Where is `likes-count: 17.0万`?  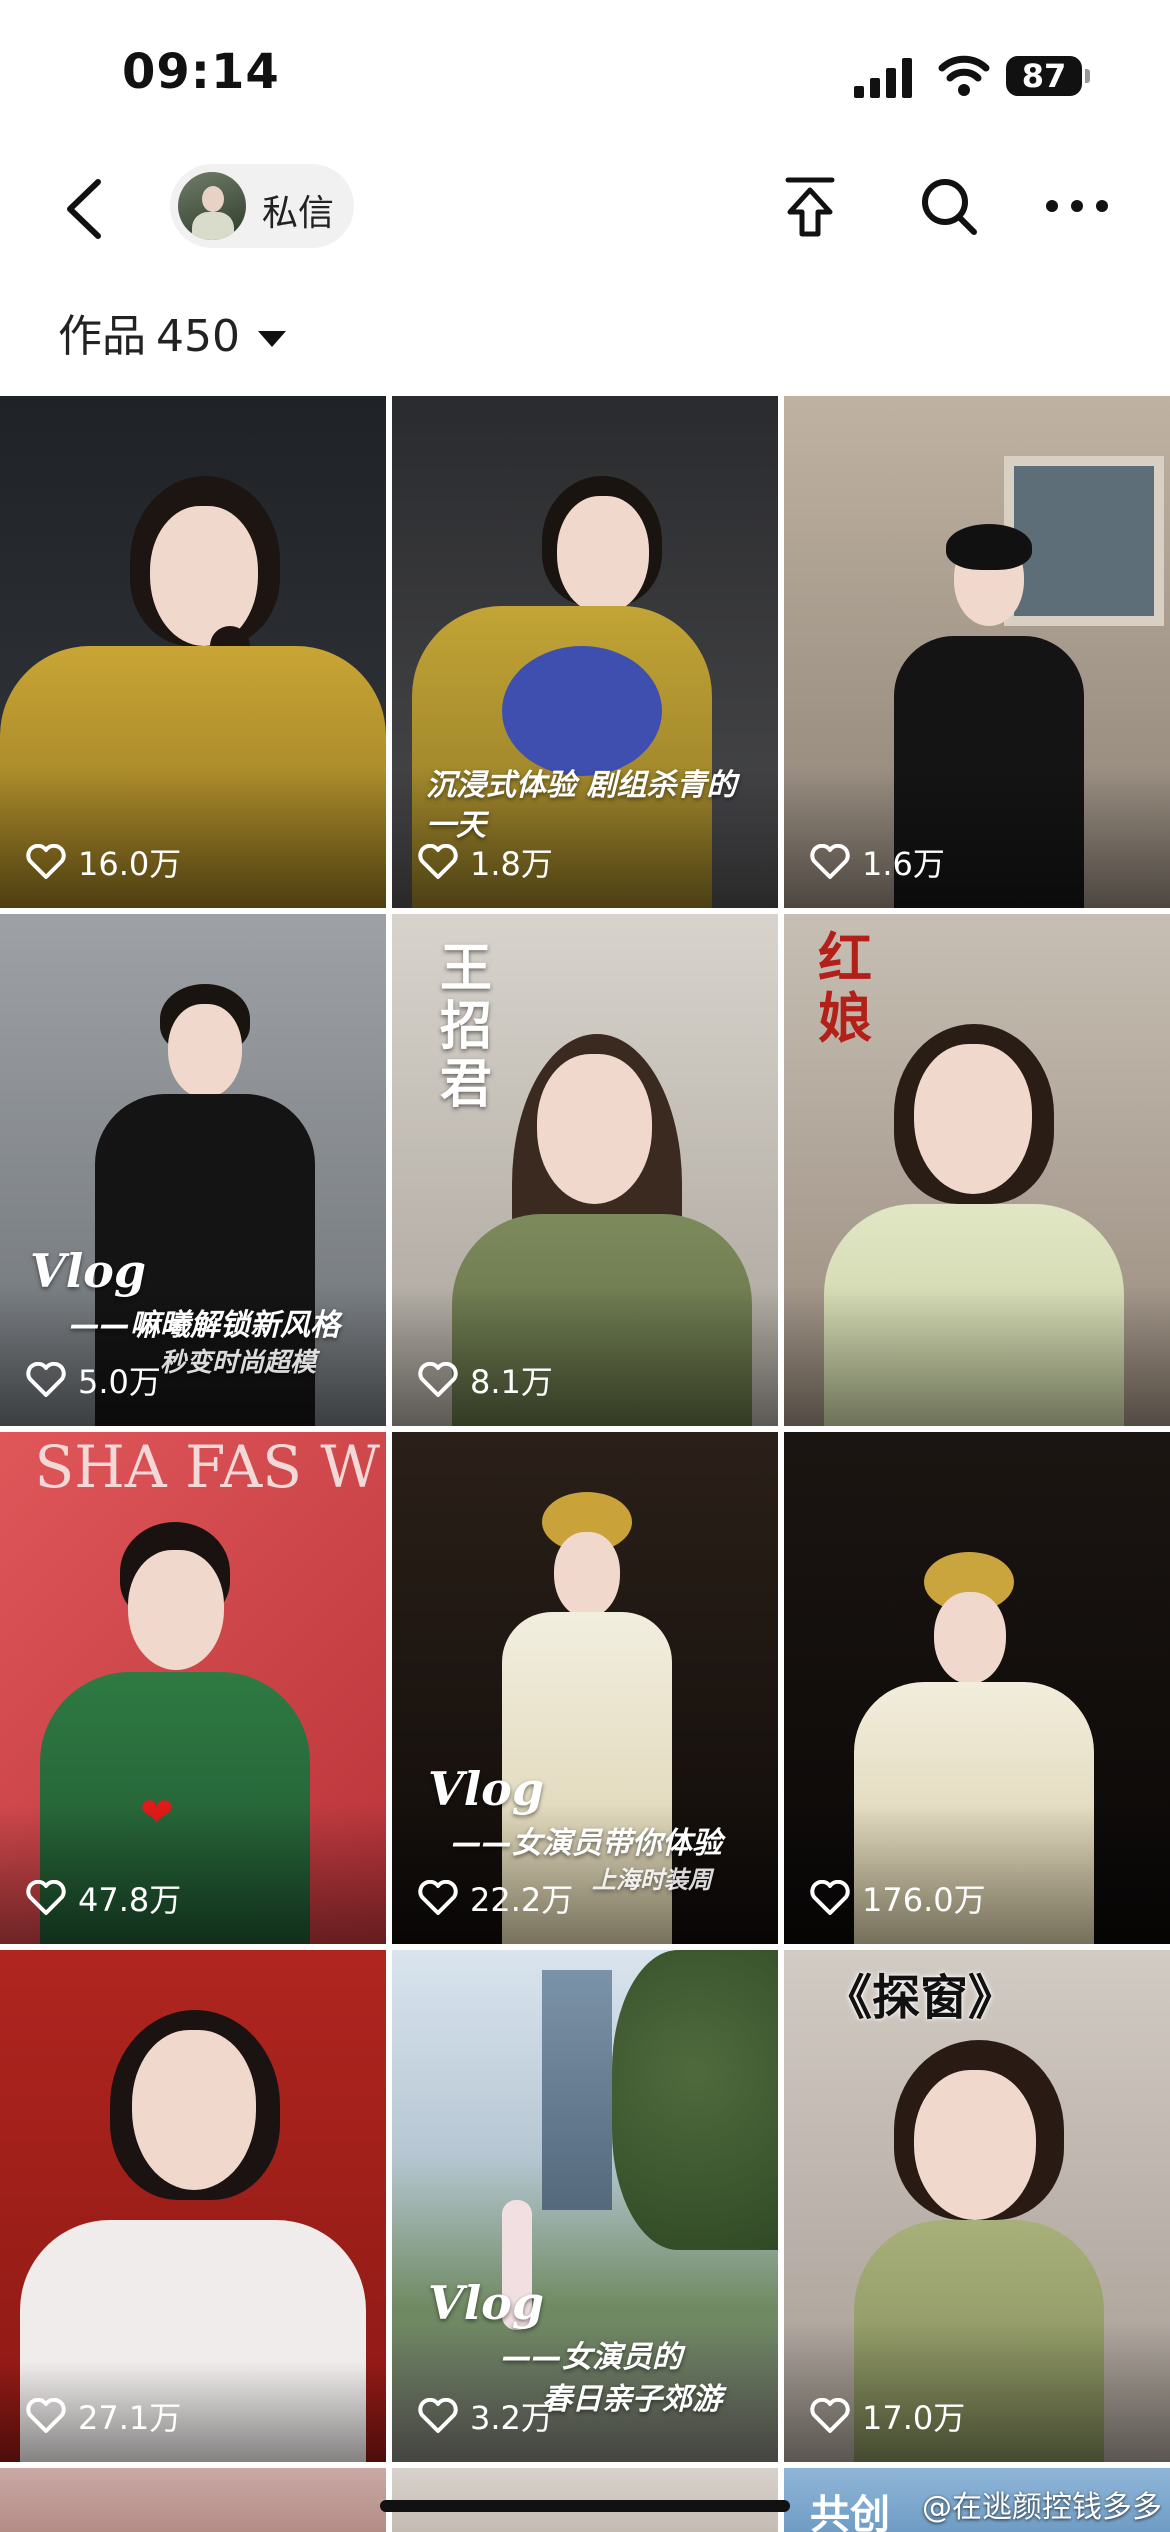 likes-count: 17.0万 is located at coordinates (914, 2418).